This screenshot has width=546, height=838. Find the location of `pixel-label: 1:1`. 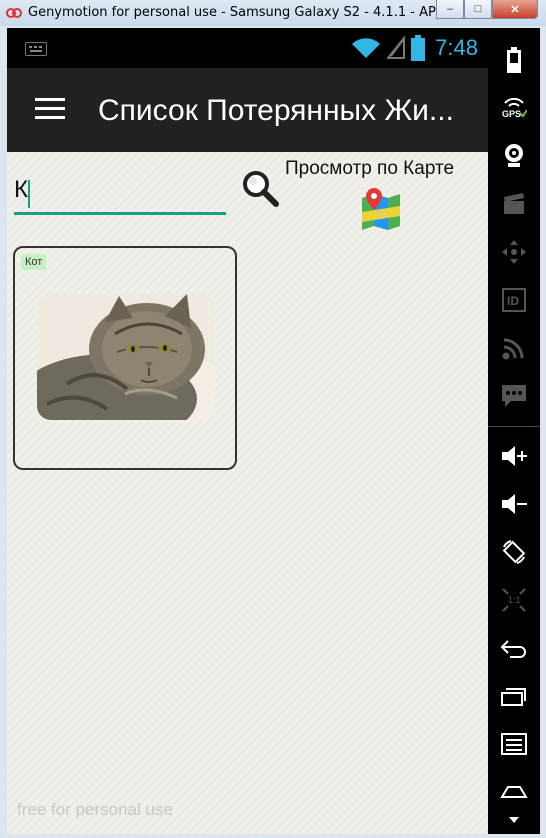

pixel-label: 1:1 is located at coordinates (514, 600).